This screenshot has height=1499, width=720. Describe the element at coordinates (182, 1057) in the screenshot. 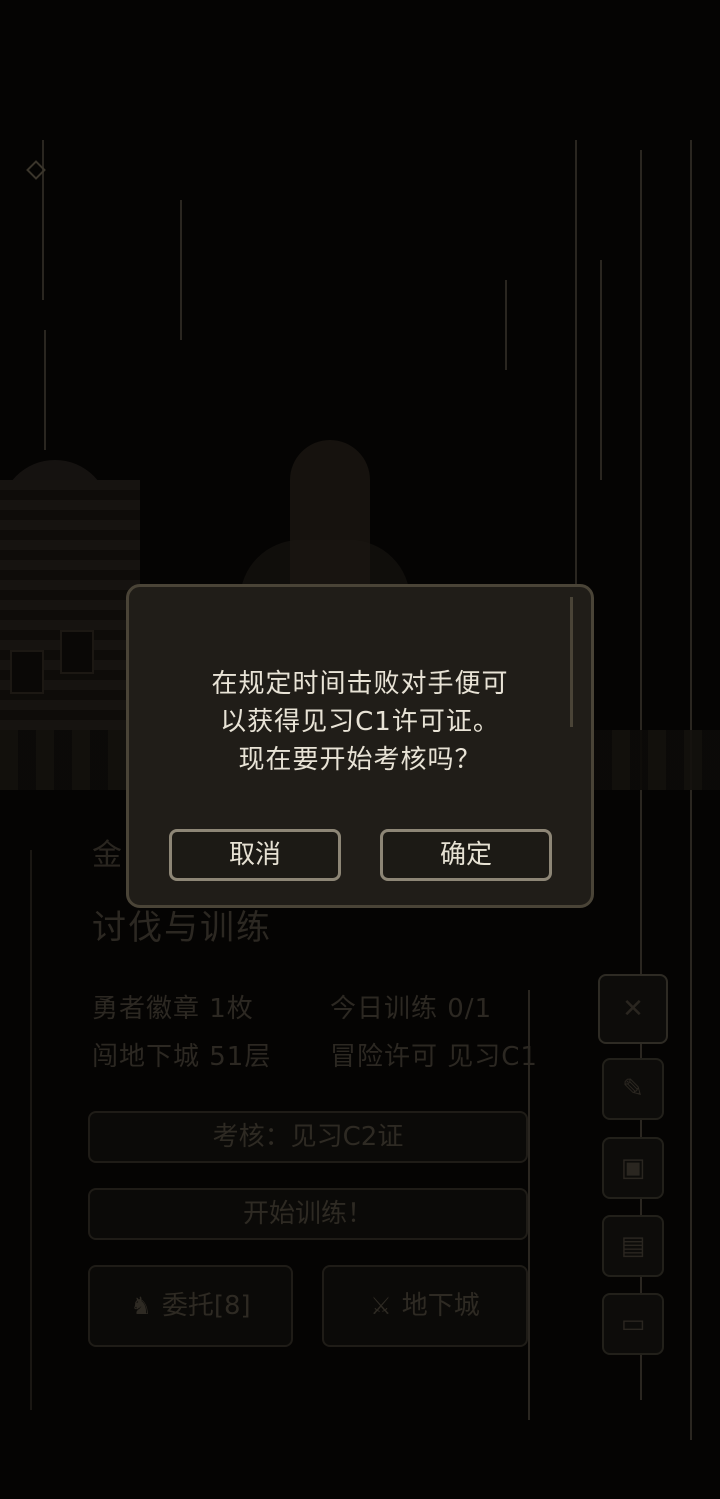

I see `dungeon-floor-stat: 闯地下城 51层` at that location.